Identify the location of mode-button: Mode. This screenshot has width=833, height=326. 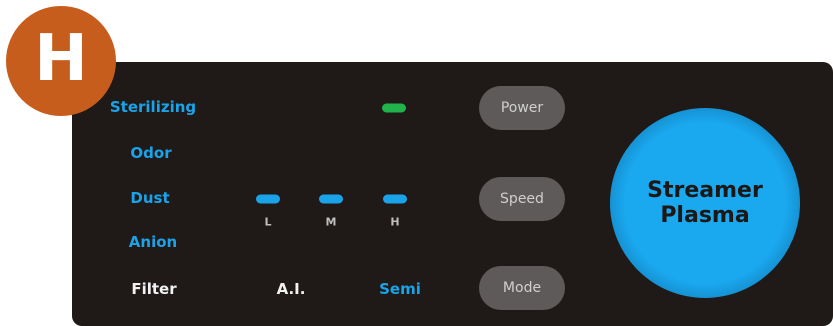
(522, 288).